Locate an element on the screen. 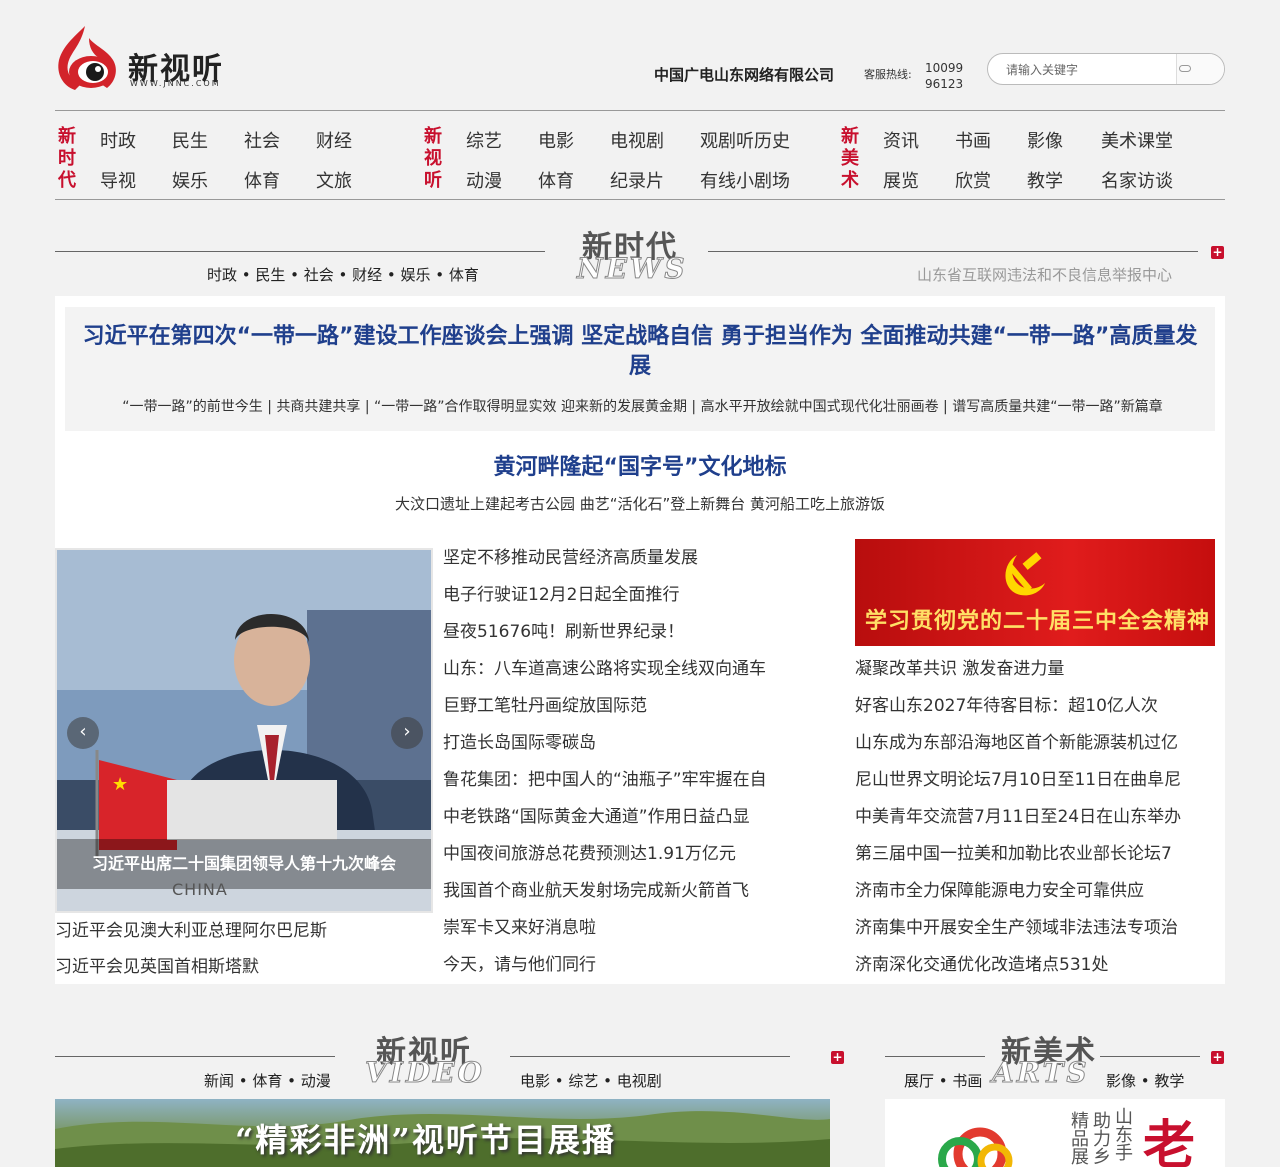  arts-cats-right: 影像 • 教学 is located at coordinates (1145, 1080).